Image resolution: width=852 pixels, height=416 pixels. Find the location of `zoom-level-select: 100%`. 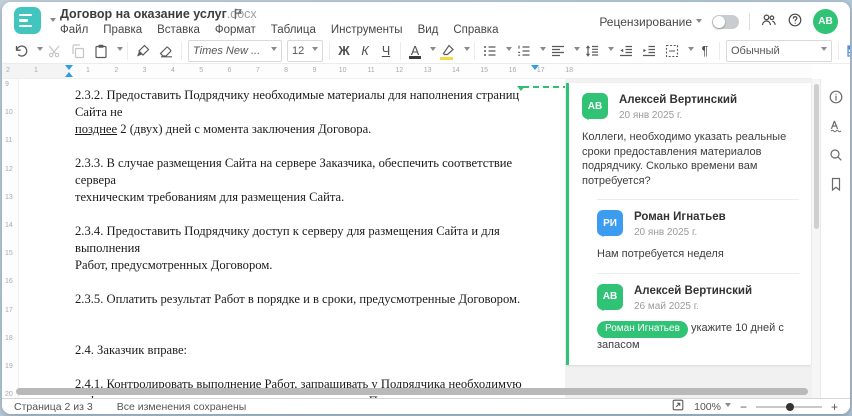

zoom-level-select: 100% is located at coordinates (712, 407).